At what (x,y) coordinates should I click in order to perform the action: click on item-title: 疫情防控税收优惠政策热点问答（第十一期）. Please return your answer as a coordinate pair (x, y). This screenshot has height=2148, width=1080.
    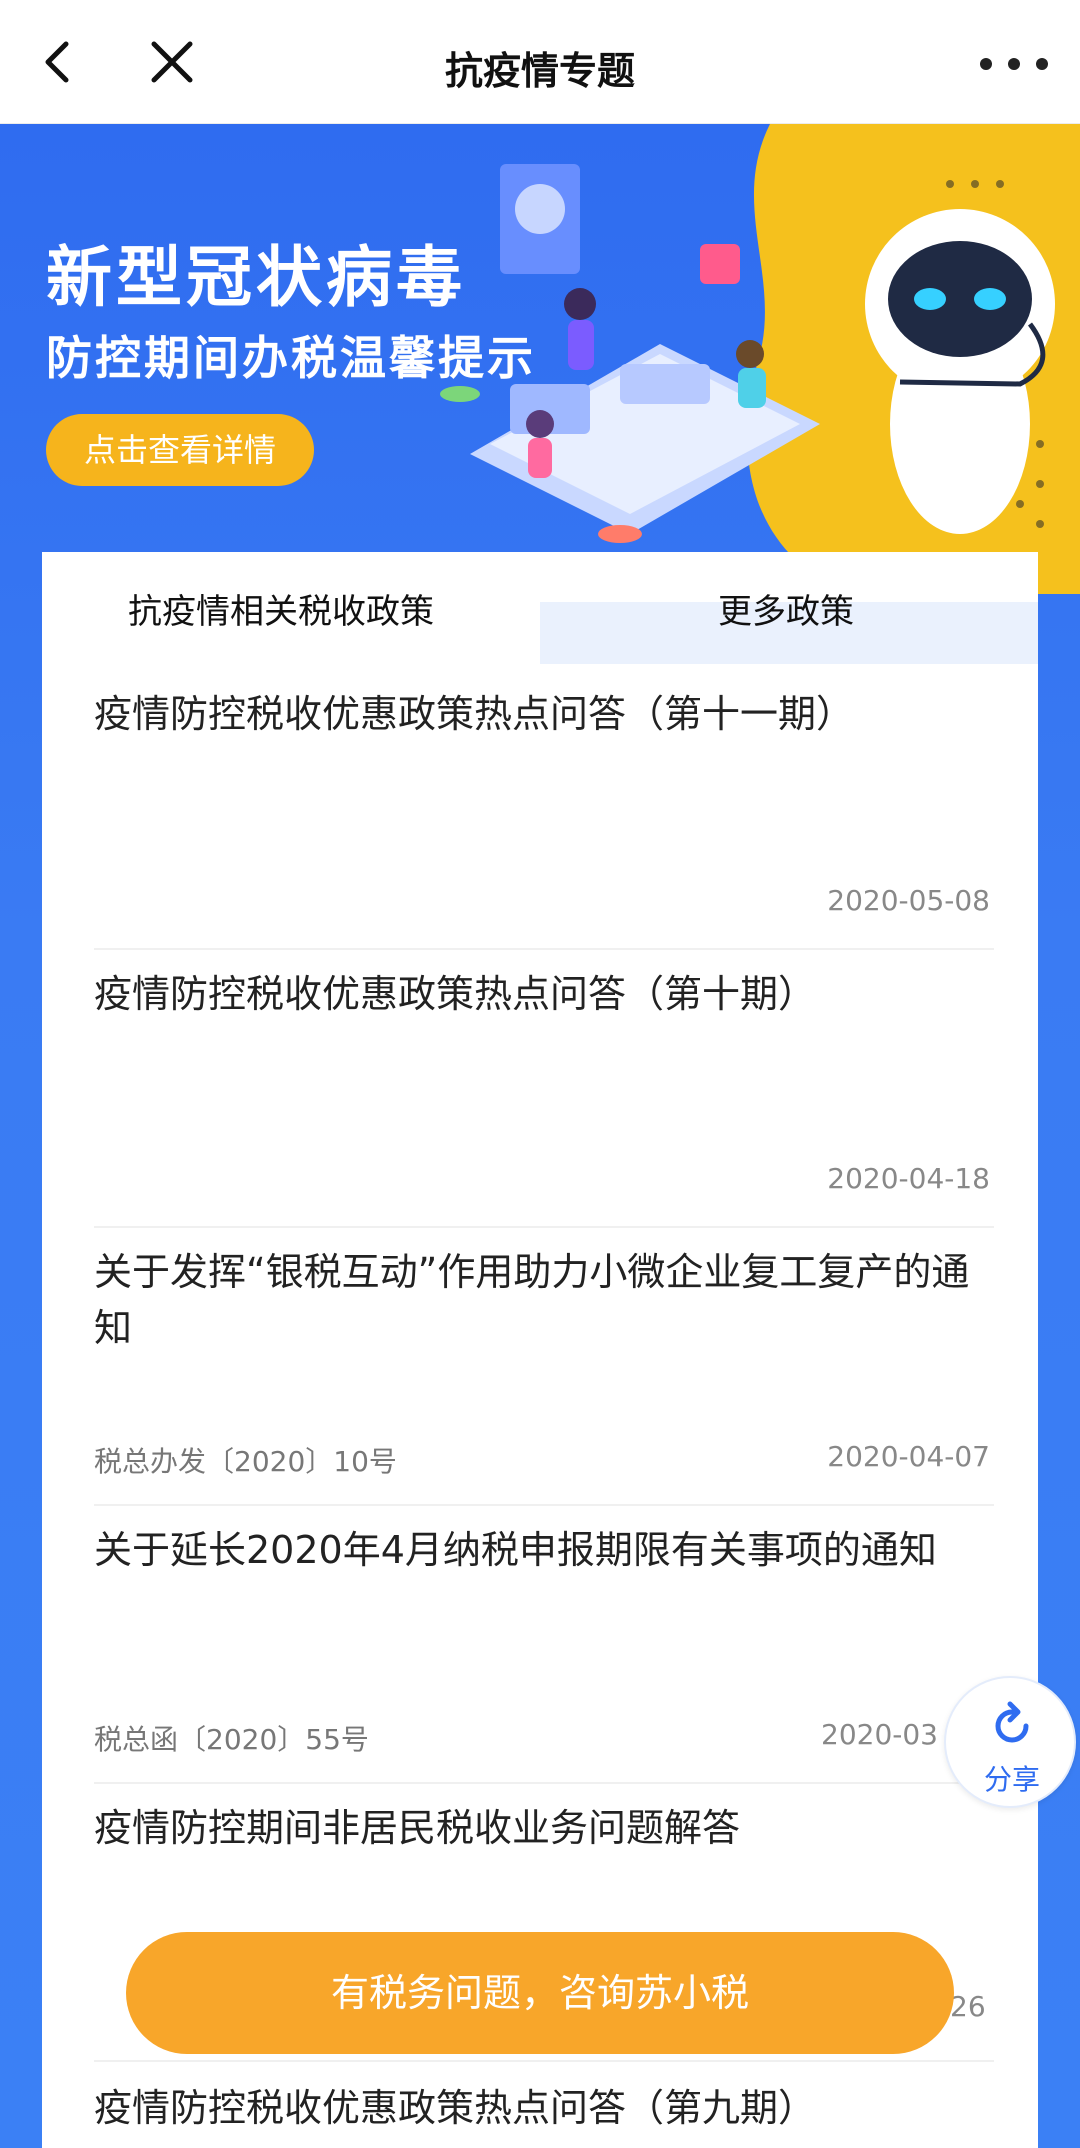
    Looking at the image, I should click on (474, 714).